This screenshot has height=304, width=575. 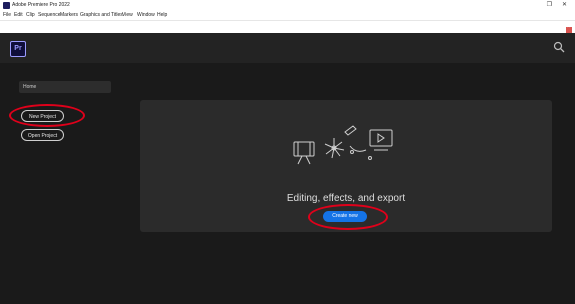 I want to click on menu-window: Window, so click(x=146, y=15).